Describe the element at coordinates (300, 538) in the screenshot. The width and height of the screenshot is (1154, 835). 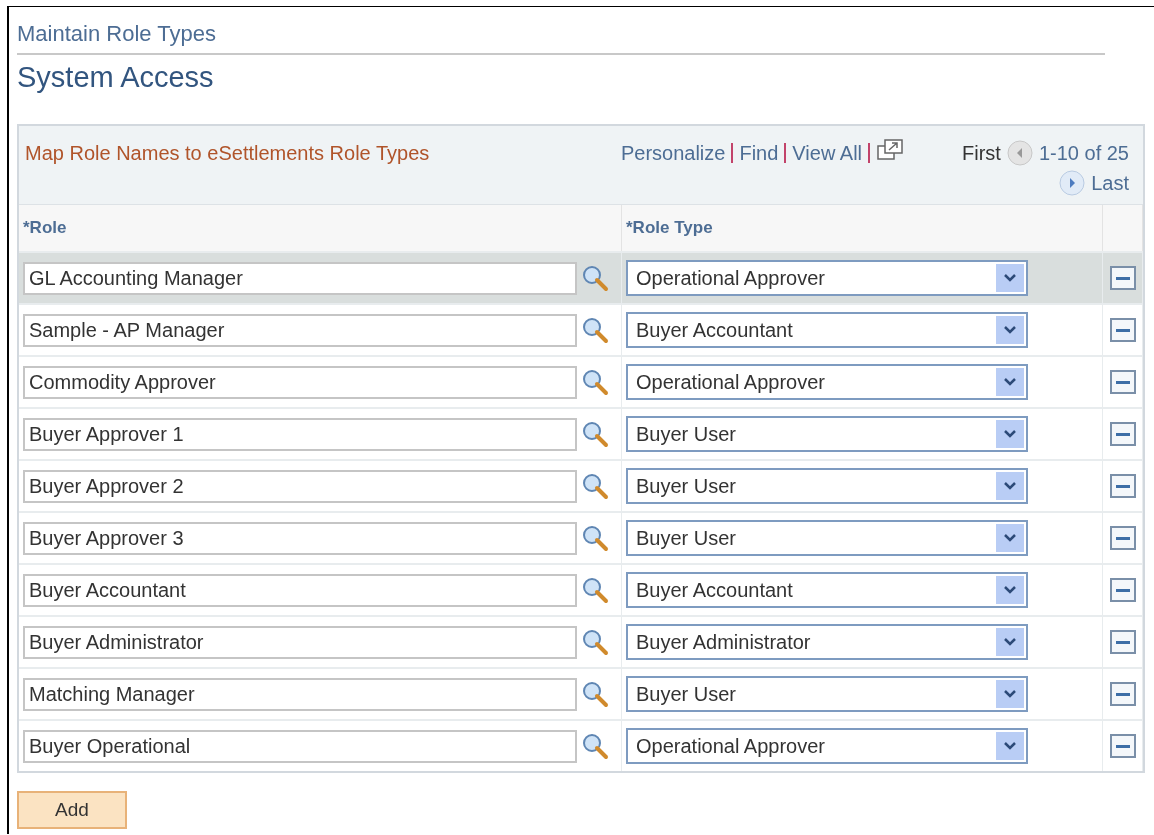
I see `role-field: Buyer Approver 3` at that location.